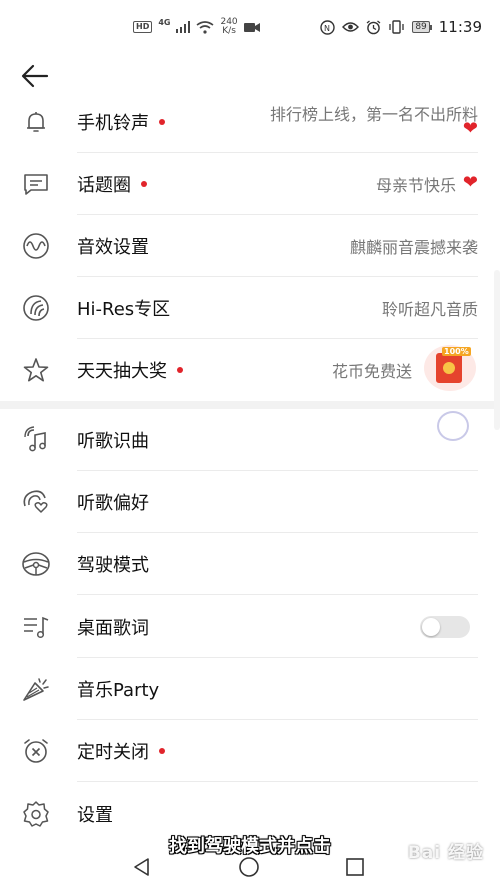 The image size is (500, 889). I want to click on menu-item-sleep-timer: 定时关闭, so click(250, 751).